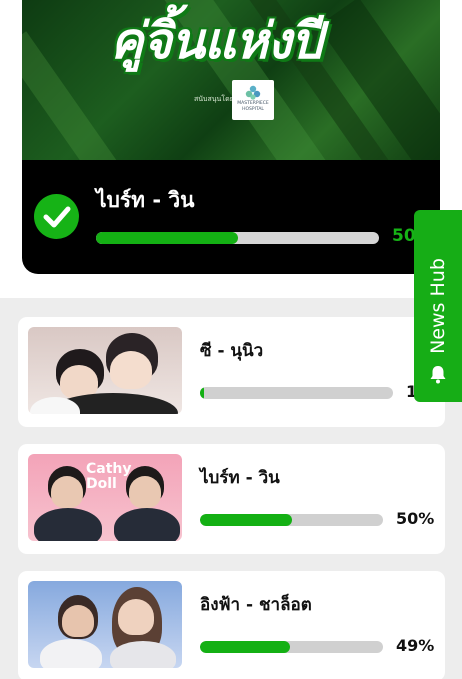  I want to click on candidate-percent: 50%, so click(415, 518).